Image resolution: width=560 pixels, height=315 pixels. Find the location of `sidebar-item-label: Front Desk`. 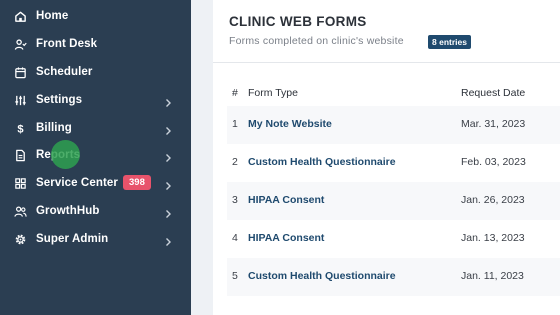

sidebar-item-label: Front Desk is located at coordinates (67, 44).